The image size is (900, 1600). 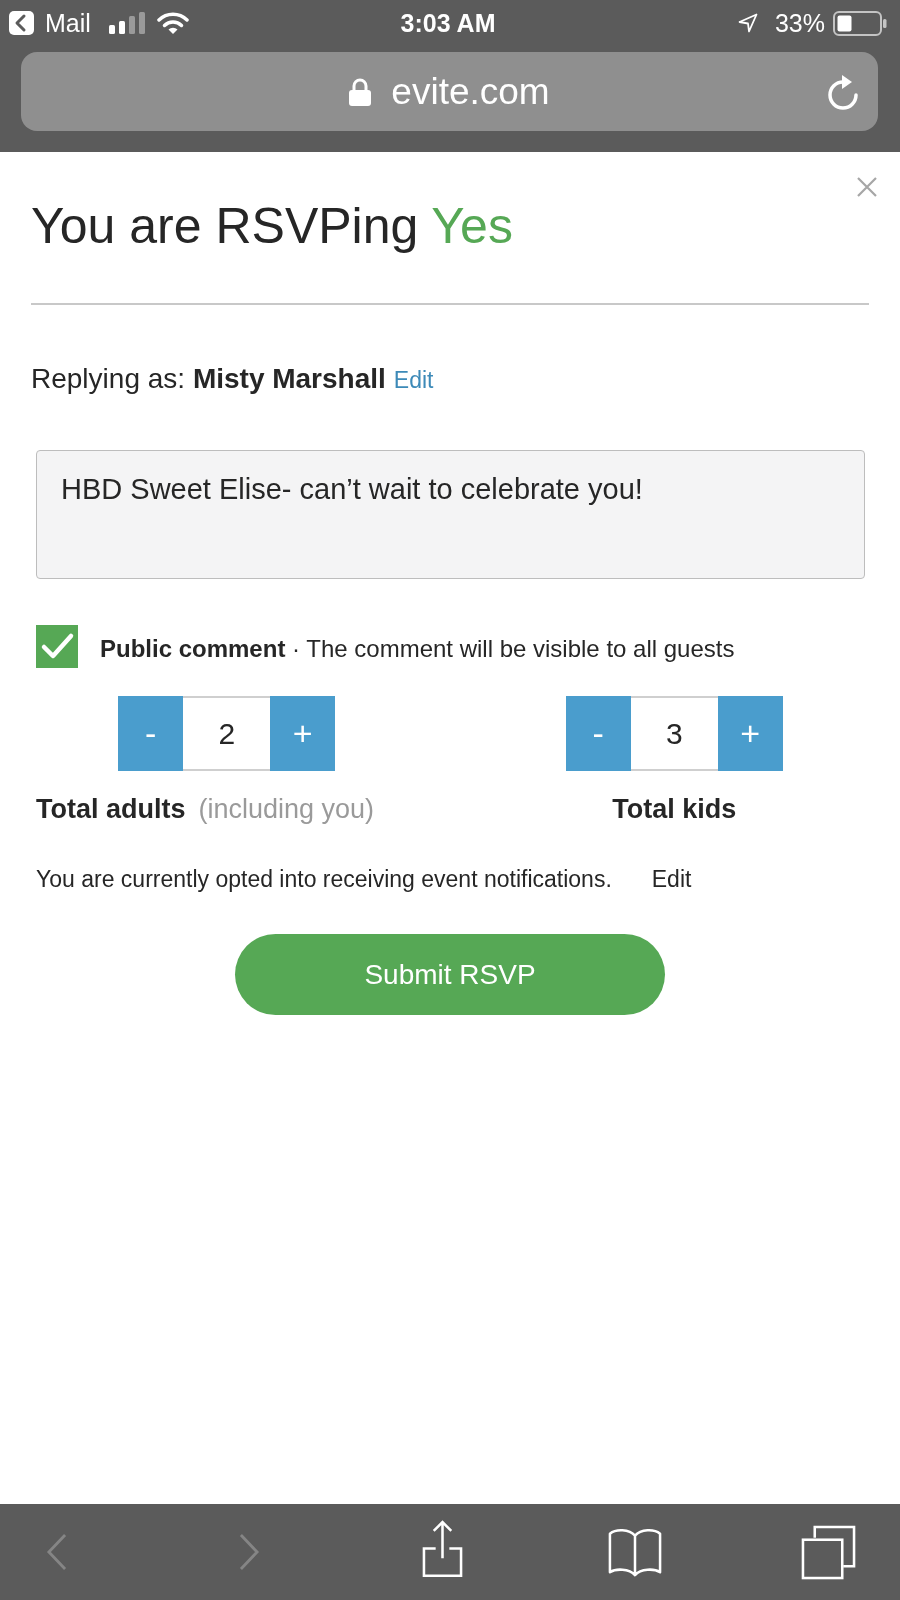 I want to click on share-icon, so click(x=442, y=1548).